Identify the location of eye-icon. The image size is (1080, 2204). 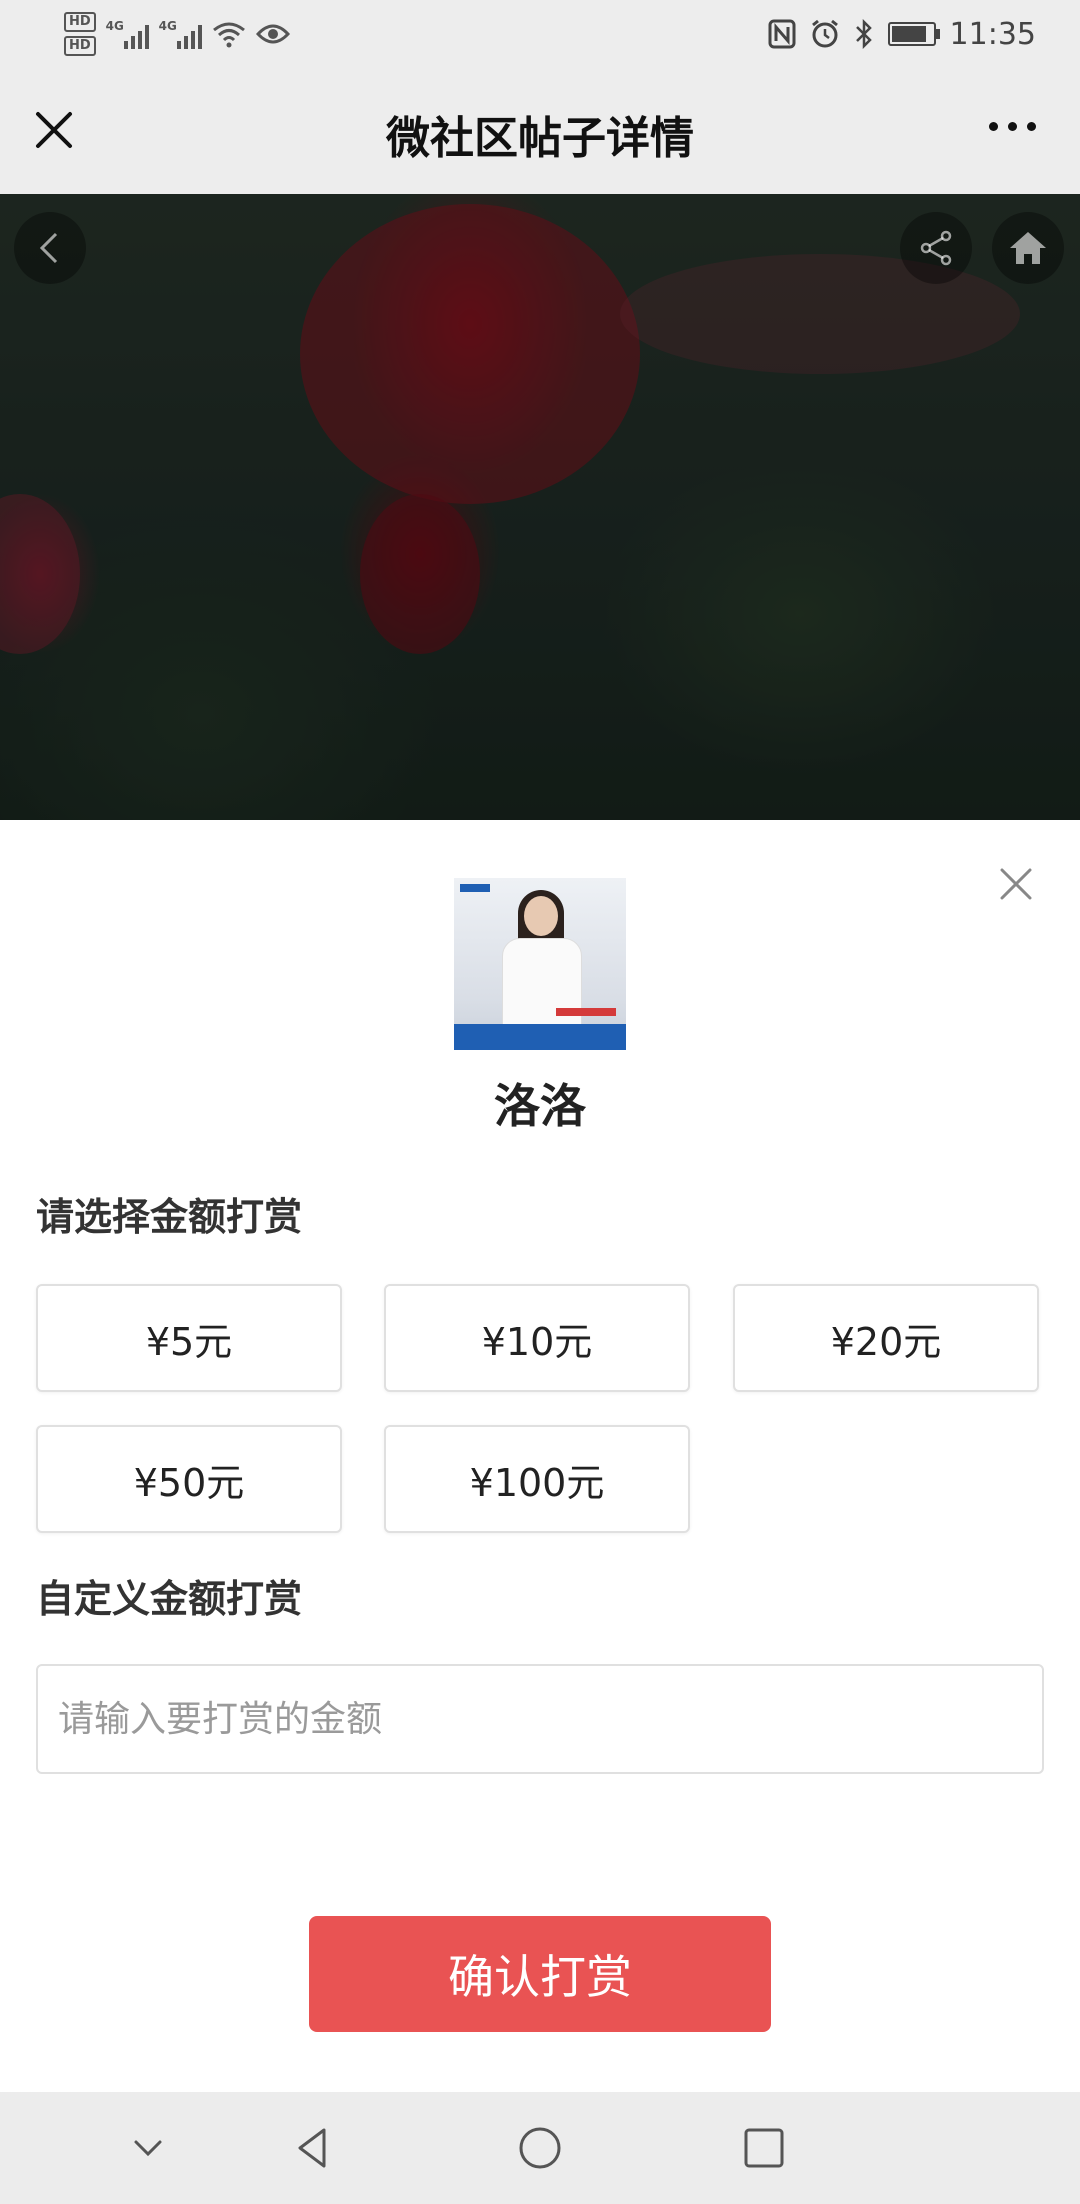
(272, 34).